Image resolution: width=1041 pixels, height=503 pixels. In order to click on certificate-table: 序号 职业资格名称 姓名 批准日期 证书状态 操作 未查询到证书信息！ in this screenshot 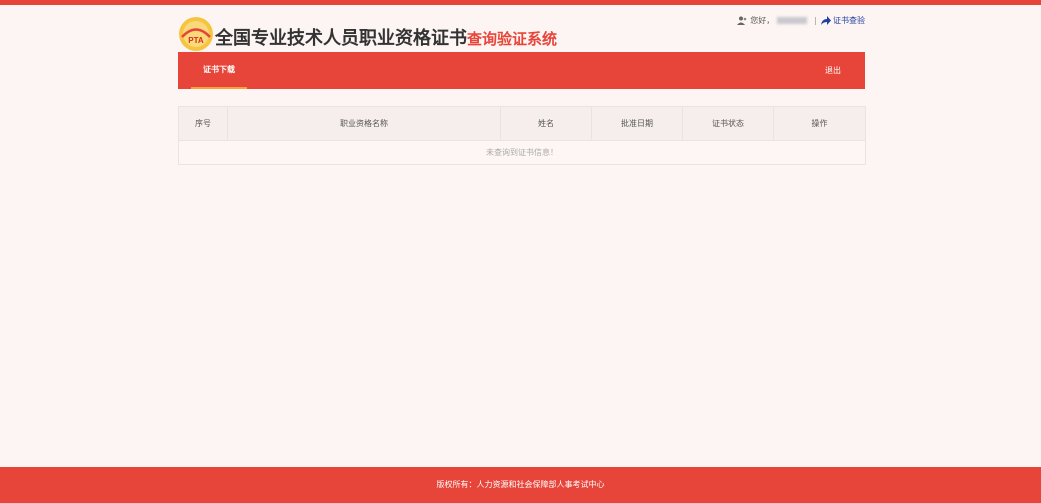, I will do `click(522, 135)`.